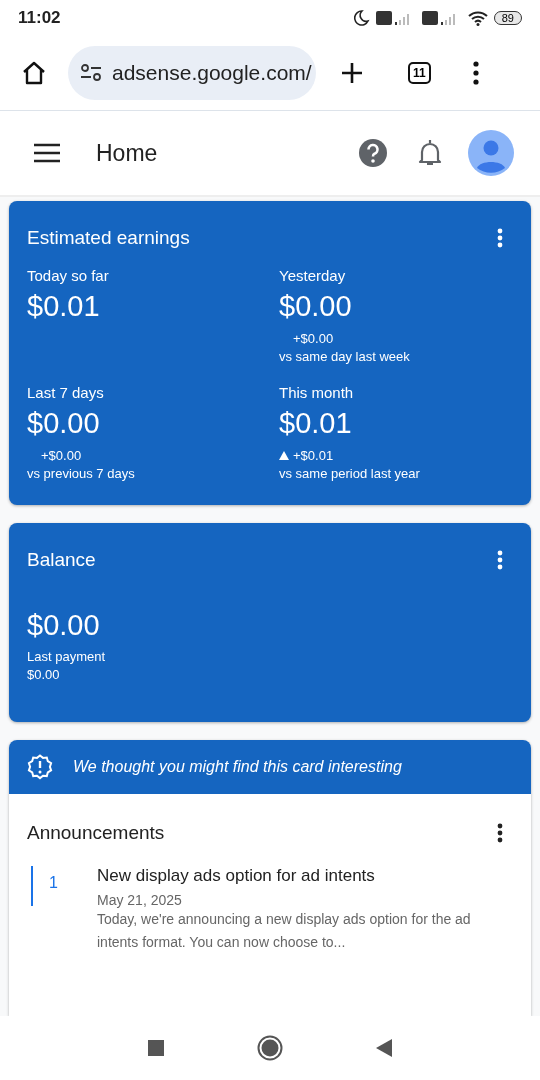 Image resolution: width=540 pixels, height=1080 pixels. Describe the element at coordinates (313, 275) in the screenshot. I see `metric-label: Yesterday` at that location.